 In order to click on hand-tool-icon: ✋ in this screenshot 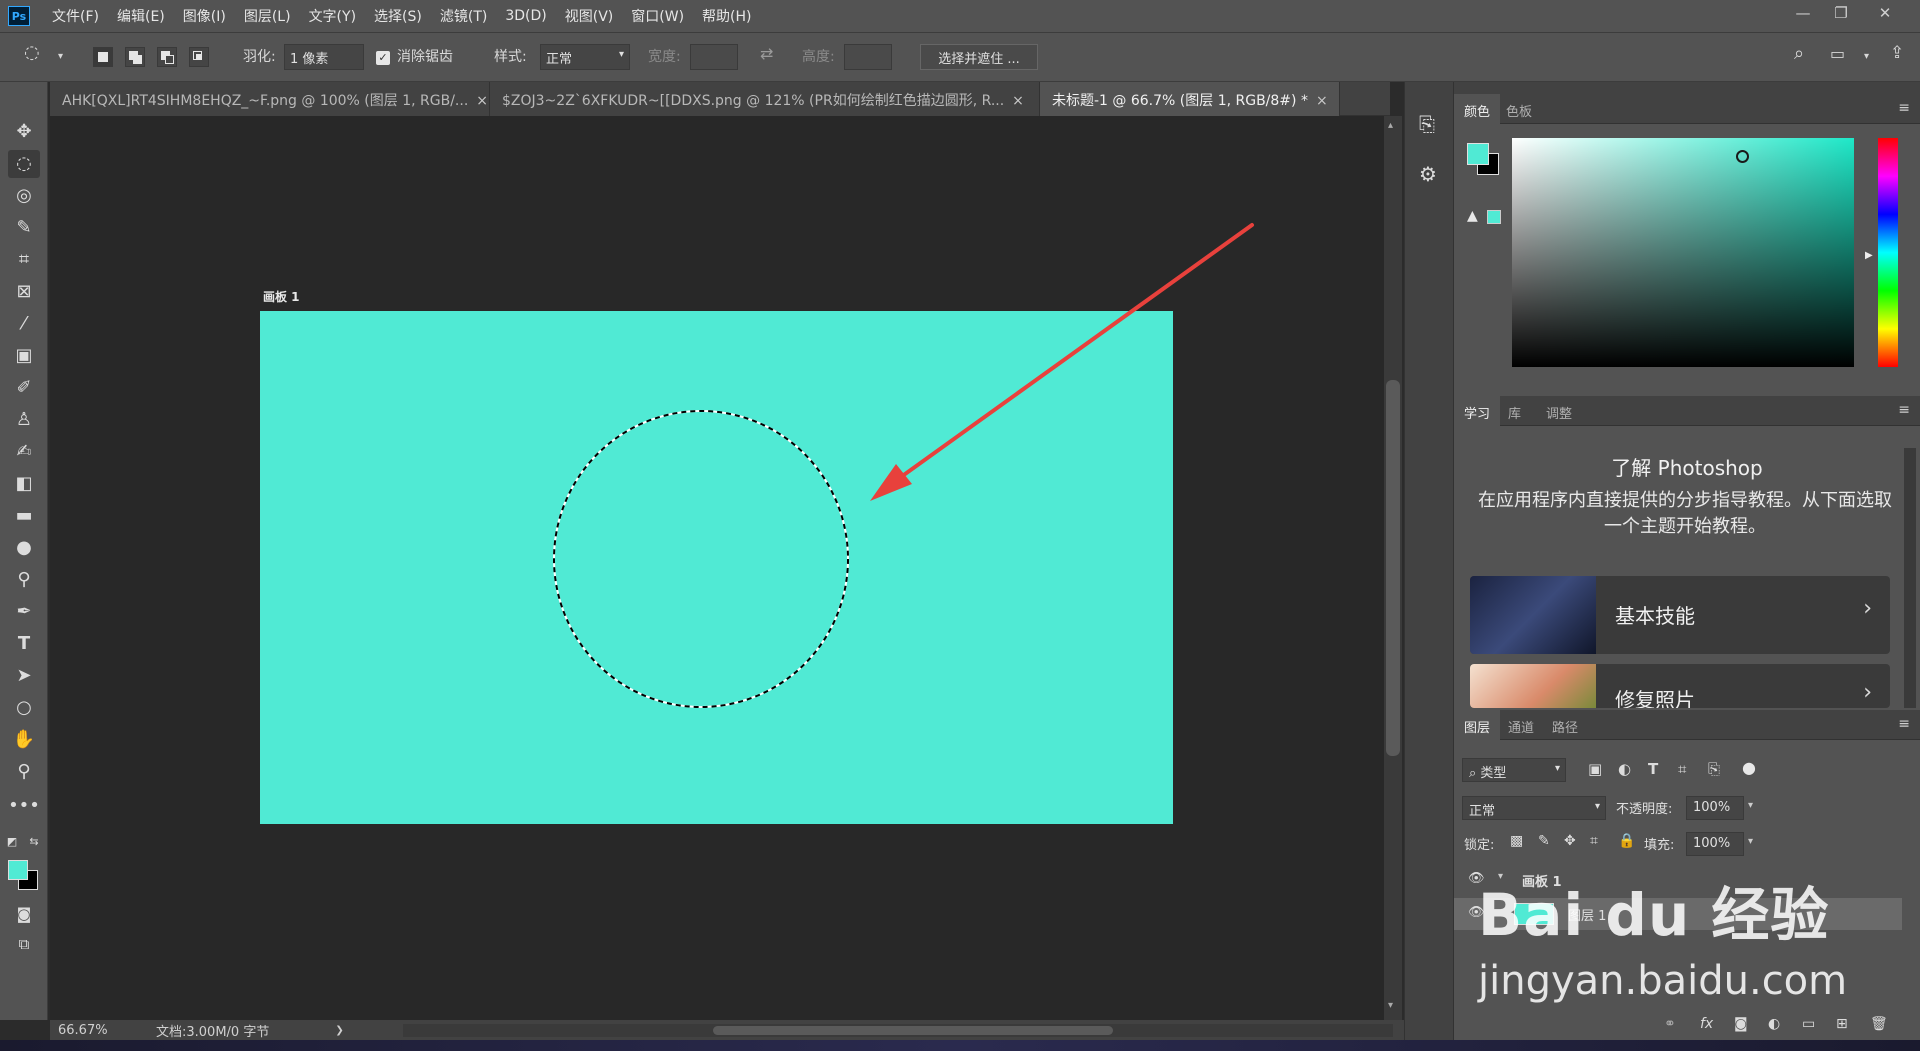, I will do `click(24, 740)`.